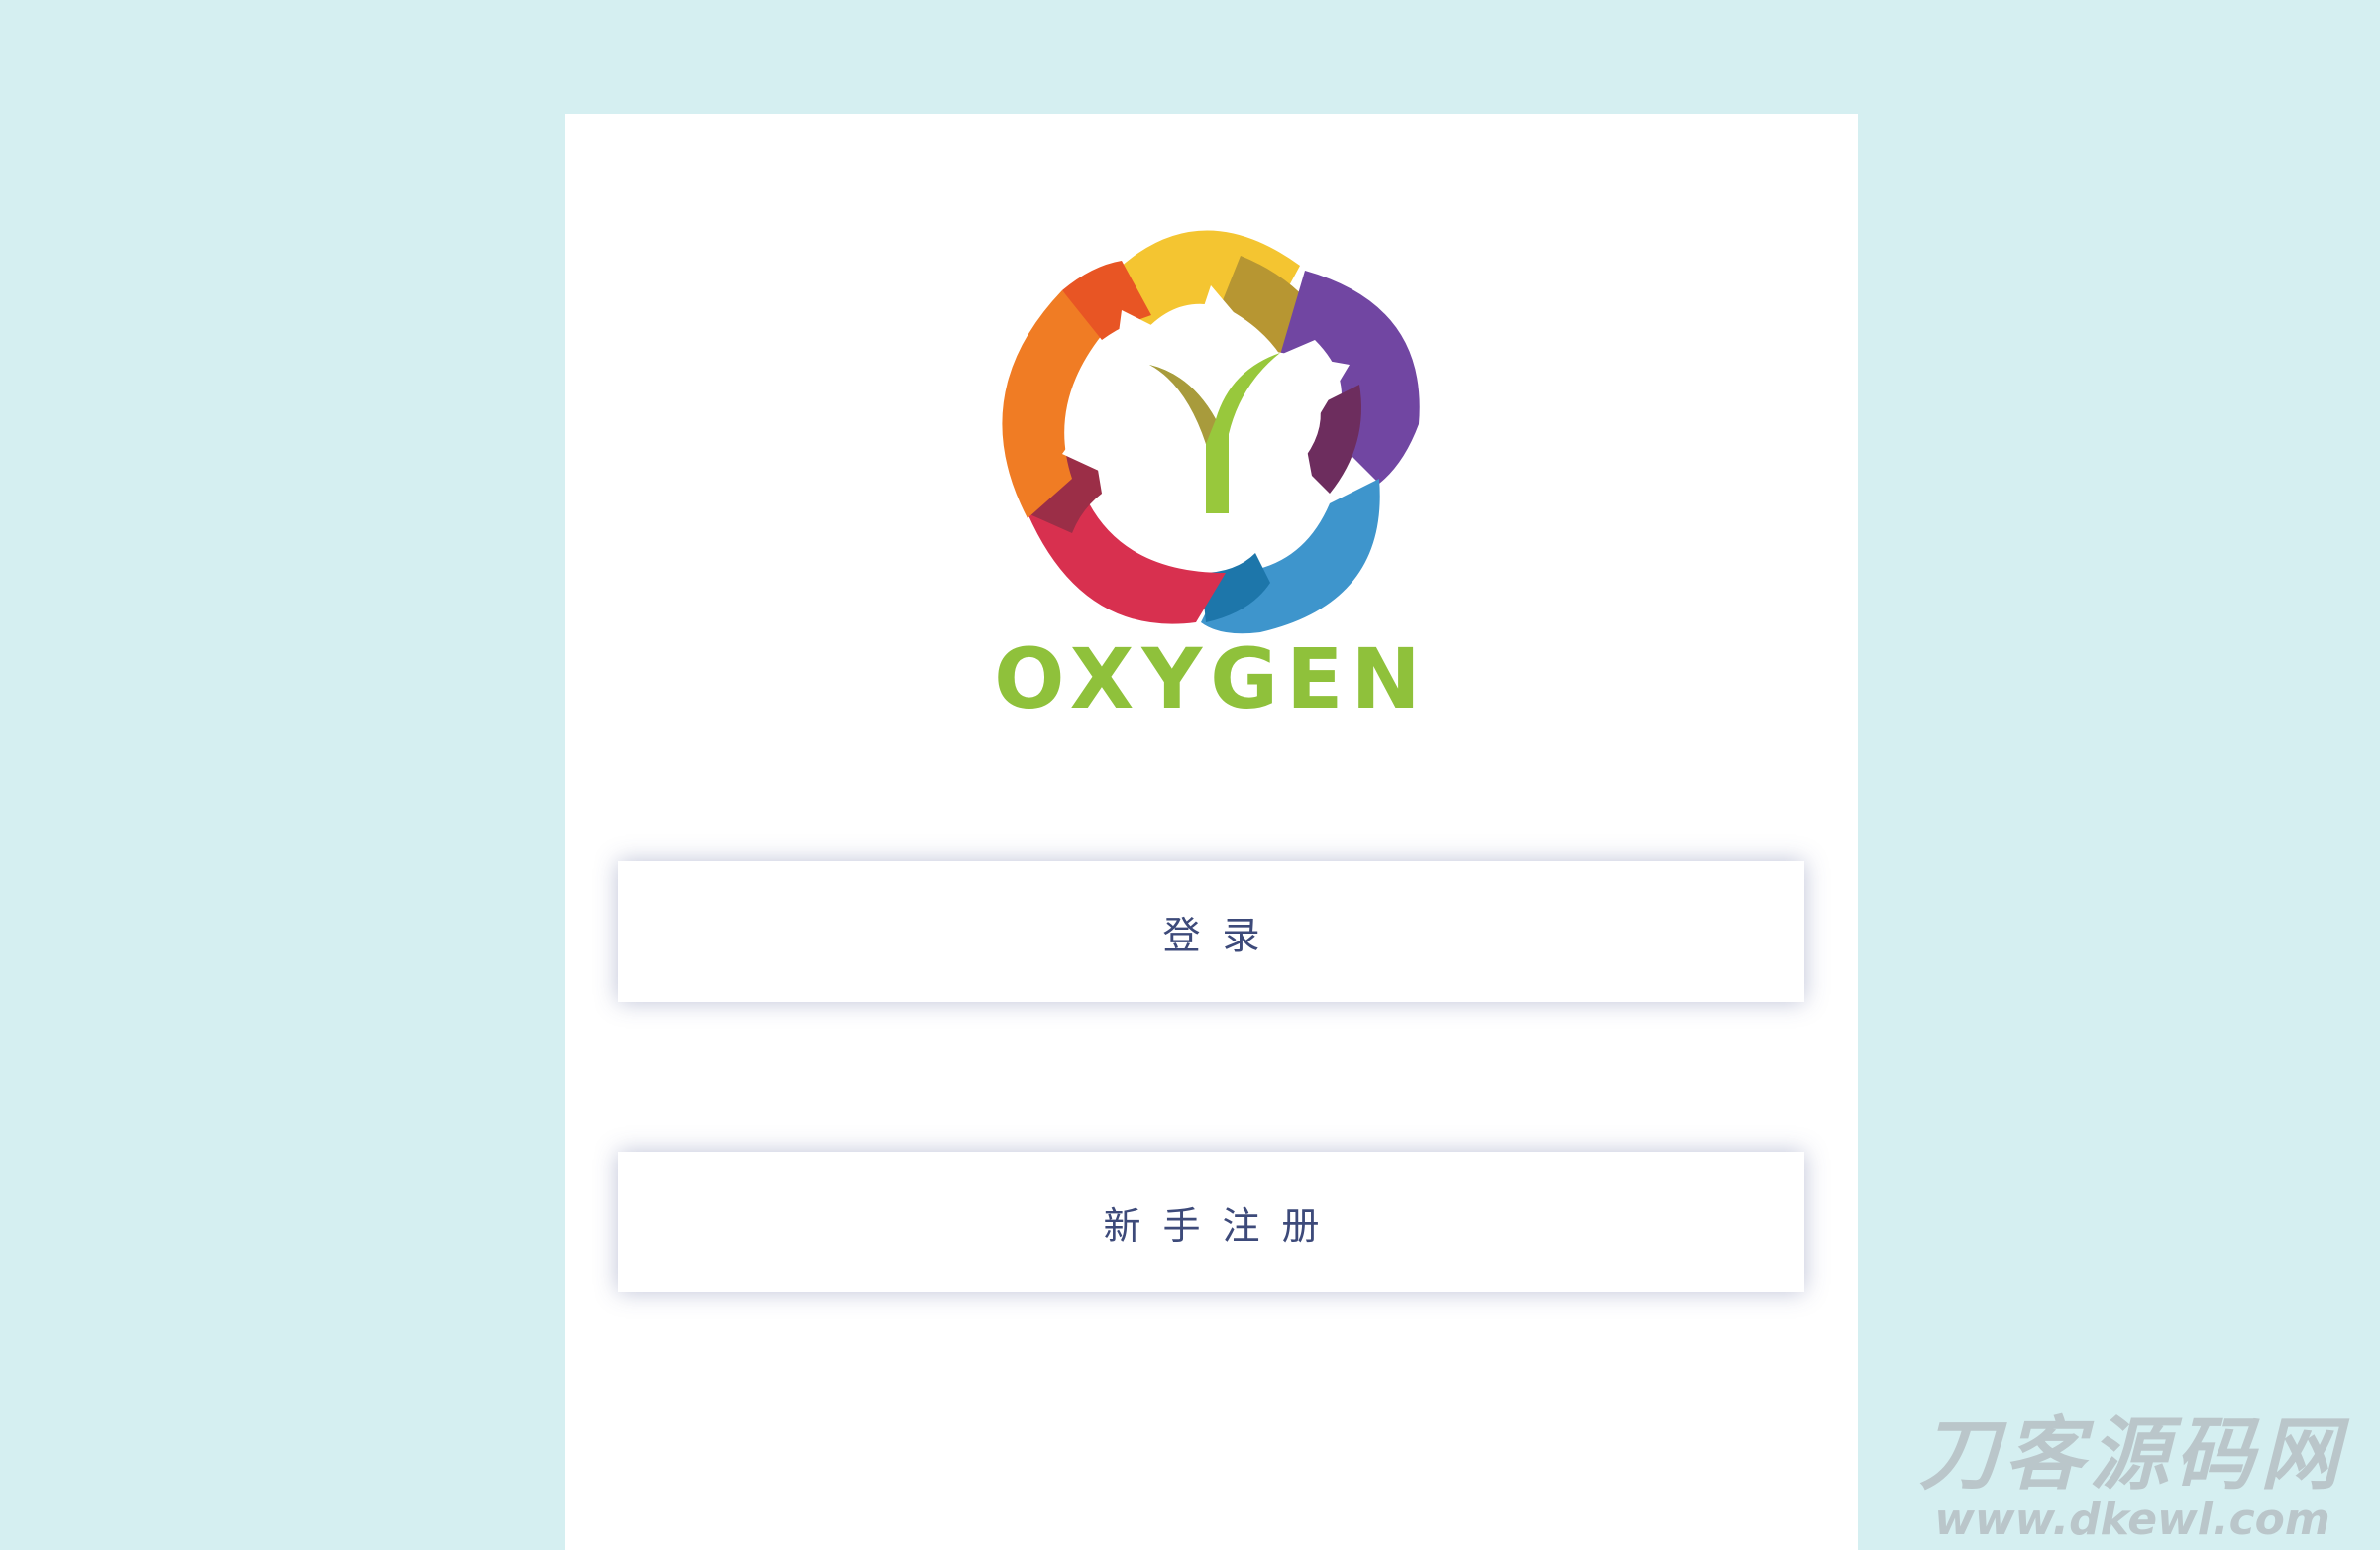 Image resolution: width=2380 pixels, height=1550 pixels. What do you see at coordinates (1222, 935) in the screenshot?
I see `login-button-label: 登录` at bounding box center [1222, 935].